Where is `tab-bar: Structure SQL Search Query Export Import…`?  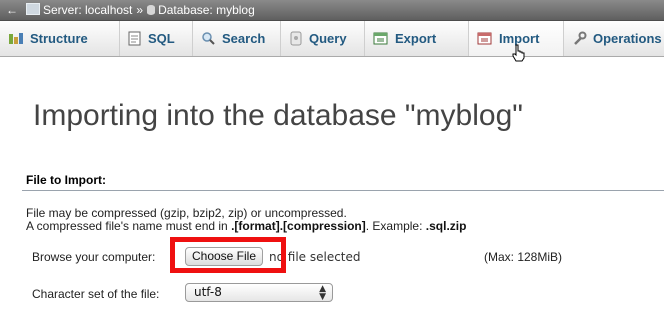 tab-bar: Structure SQL Search Query Export Import… is located at coordinates (332, 39).